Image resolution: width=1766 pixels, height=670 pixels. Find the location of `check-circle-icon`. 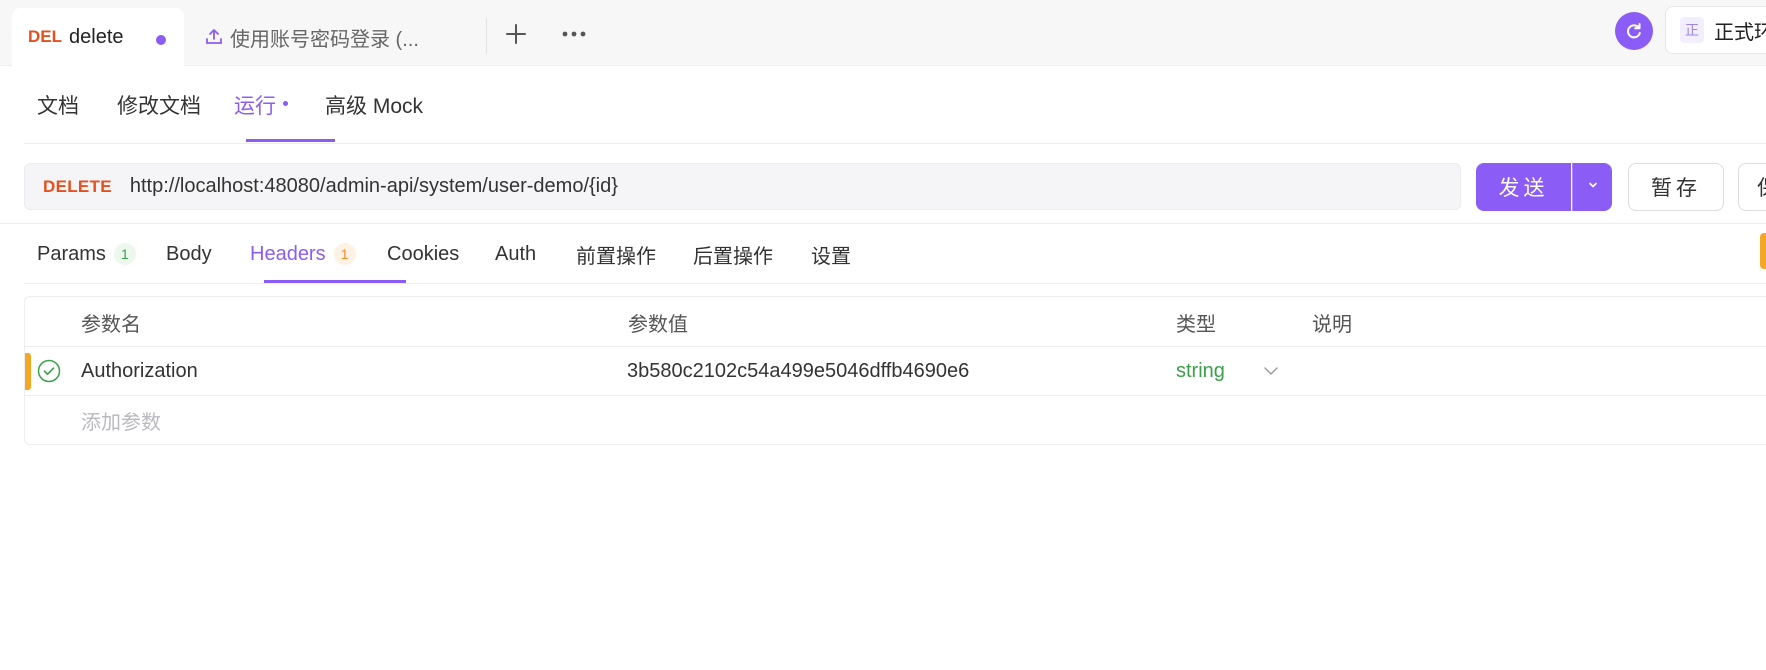

check-circle-icon is located at coordinates (49, 371).